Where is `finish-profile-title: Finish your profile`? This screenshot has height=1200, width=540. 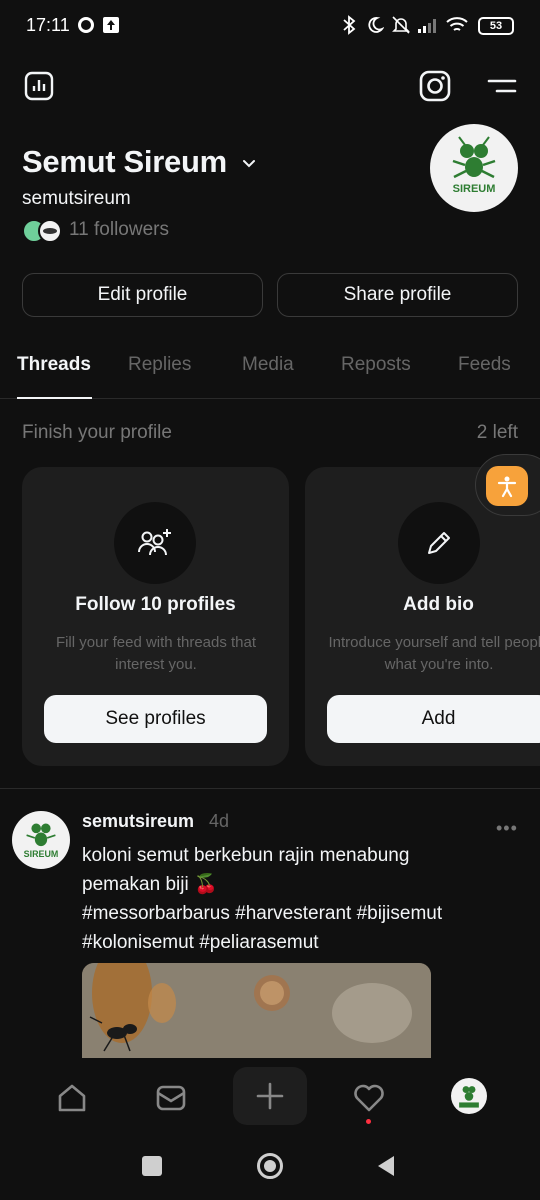 finish-profile-title: Finish your profile is located at coordinates (97, 432).